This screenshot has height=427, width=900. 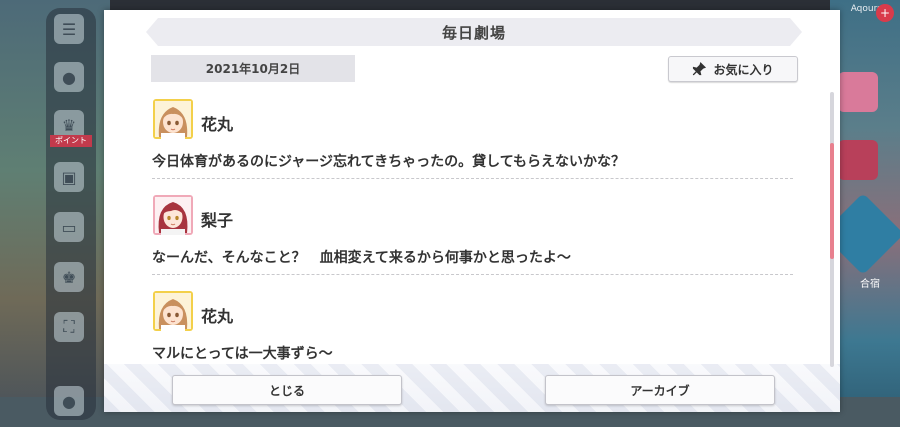 I want to click on favorite-button: お気に入り, so click(x=733, y=69).